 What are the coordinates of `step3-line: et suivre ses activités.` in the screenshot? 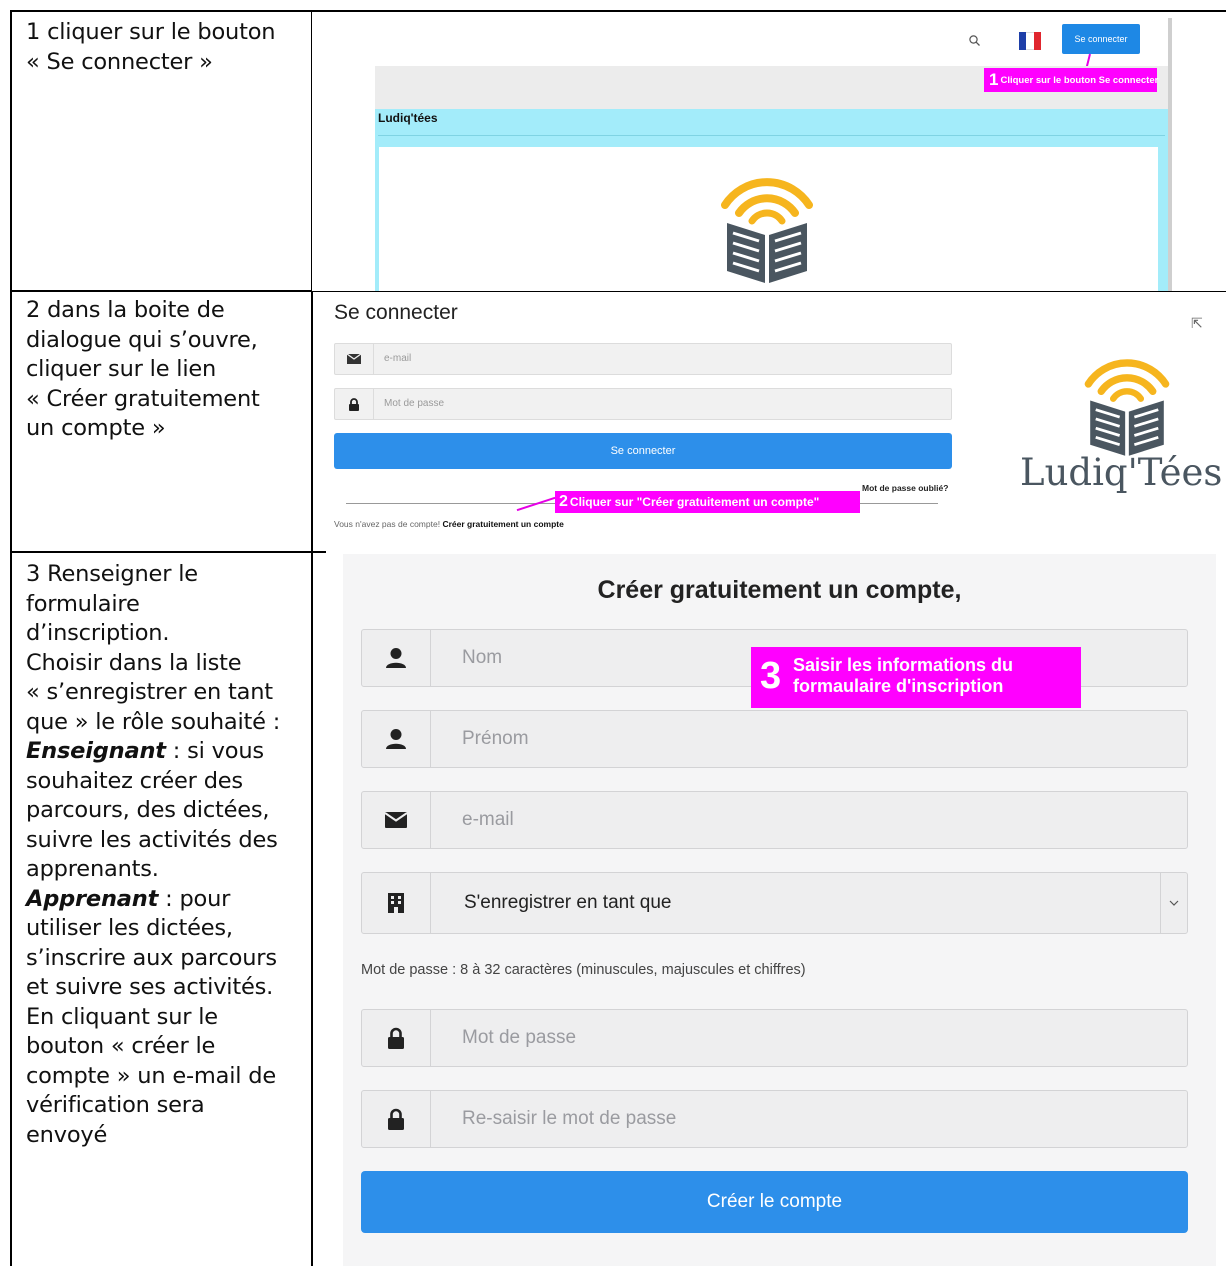 It's located at (150, 987).